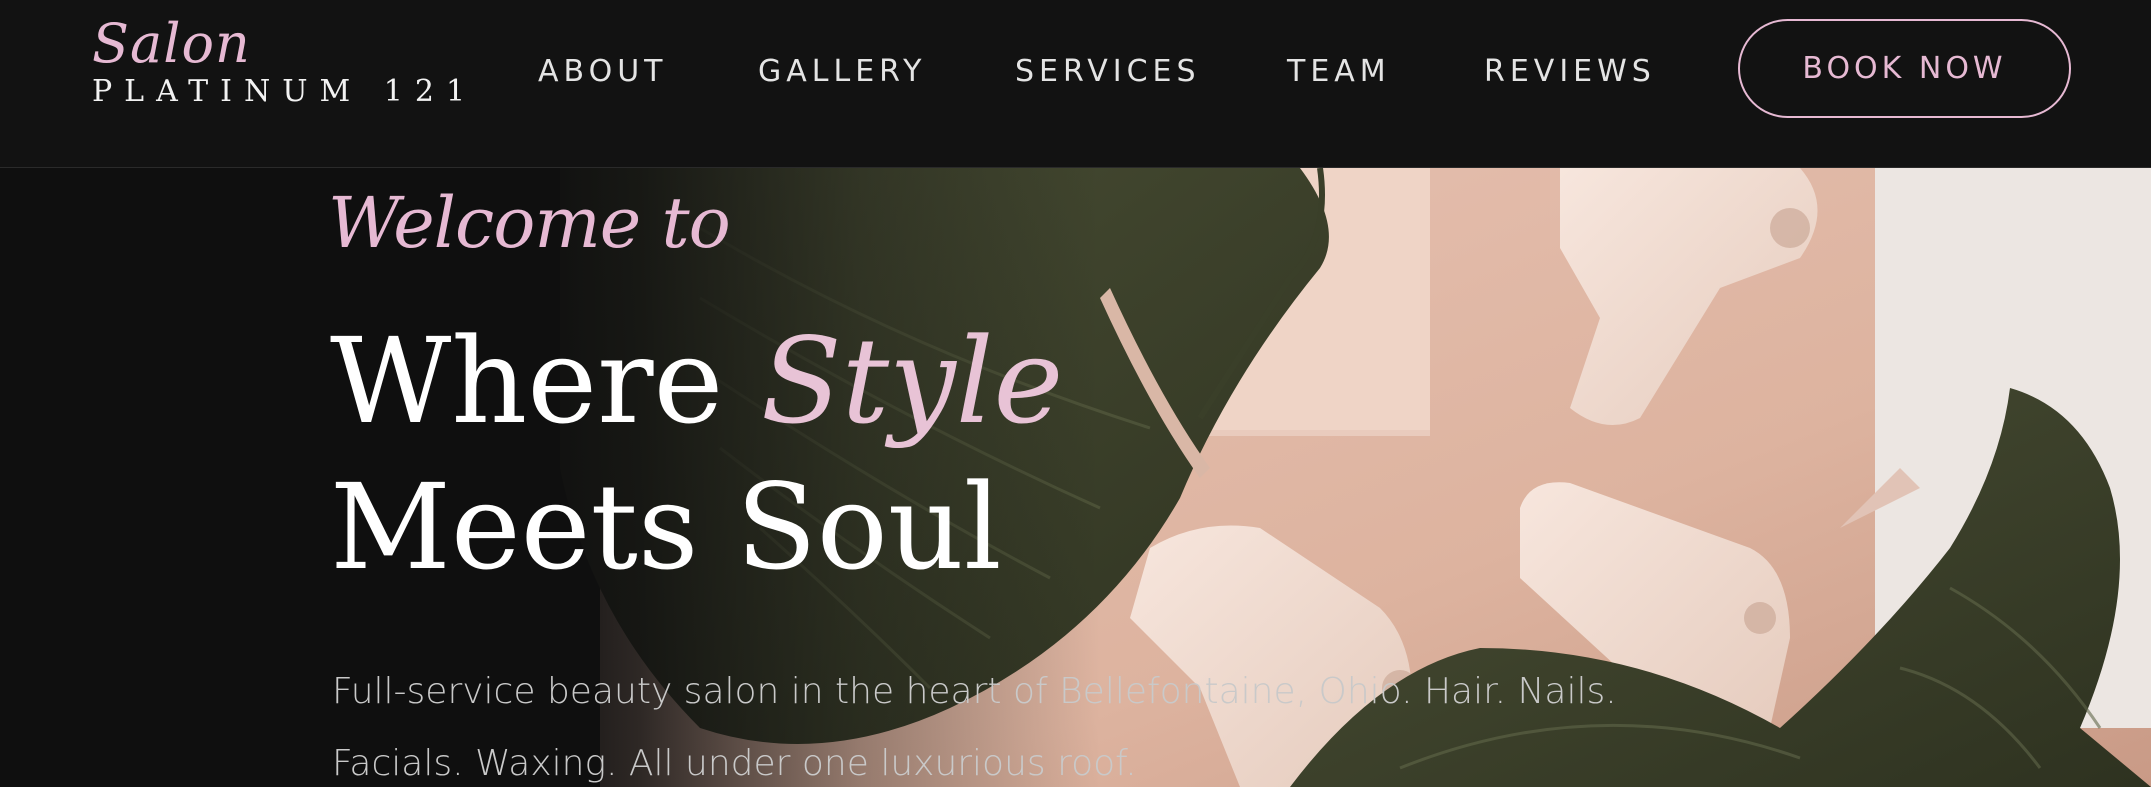 This screenshot has width=2151, height=787. Describe the element at coordinates (696, 454) in the screenshot. I see `hero-headline: Where Style Meets Soul` at that location.